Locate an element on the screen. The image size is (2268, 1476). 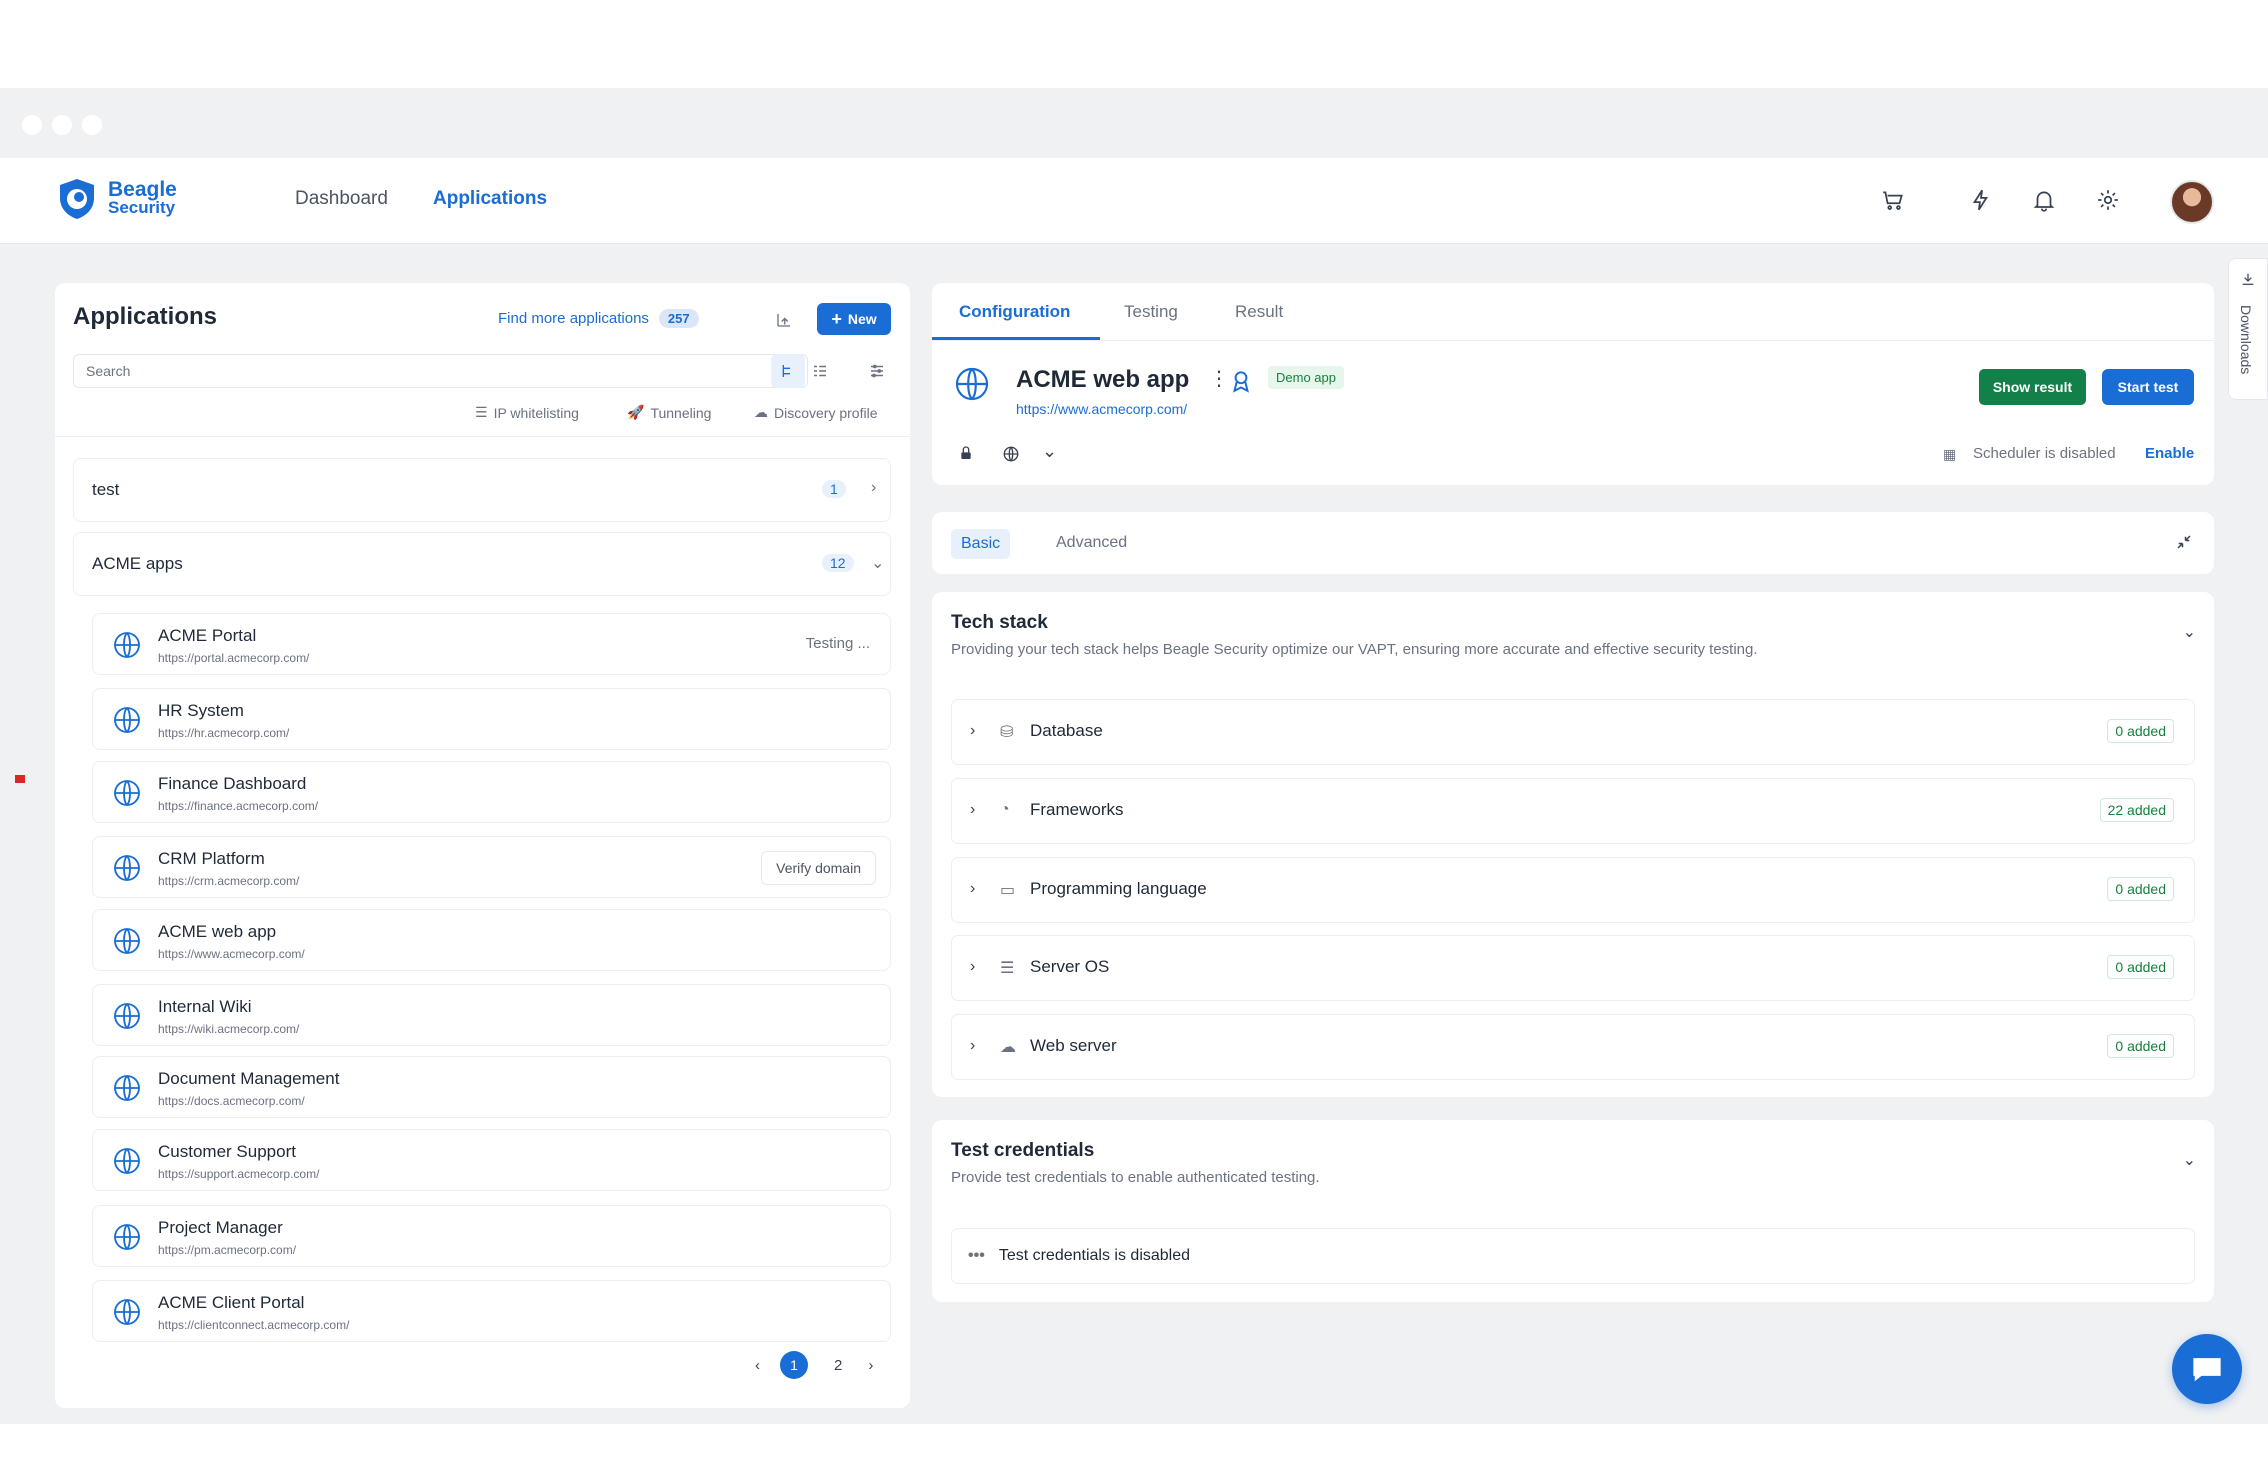
new-button: + New is located at coordinates (854, 319).